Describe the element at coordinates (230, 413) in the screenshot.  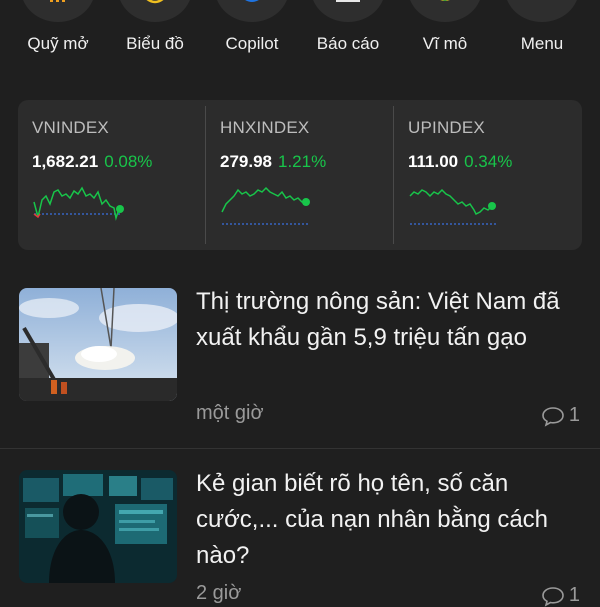
I see `news-time: một giờ` at that location.